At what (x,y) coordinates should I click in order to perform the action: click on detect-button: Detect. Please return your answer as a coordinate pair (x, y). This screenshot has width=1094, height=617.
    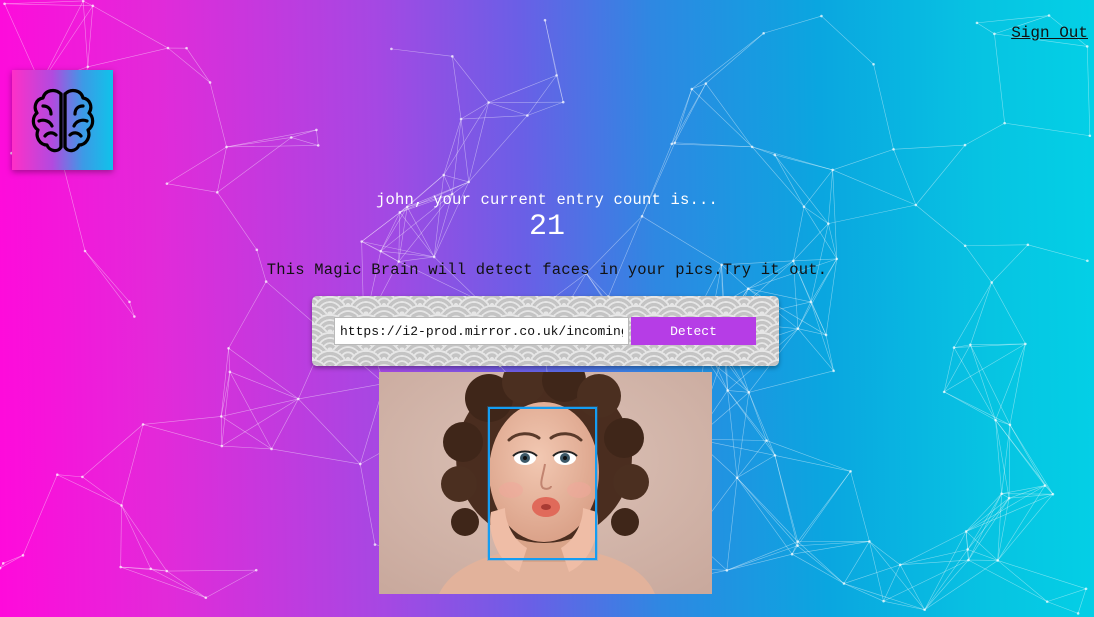
    Looking at the image, I should click on (693, 331).